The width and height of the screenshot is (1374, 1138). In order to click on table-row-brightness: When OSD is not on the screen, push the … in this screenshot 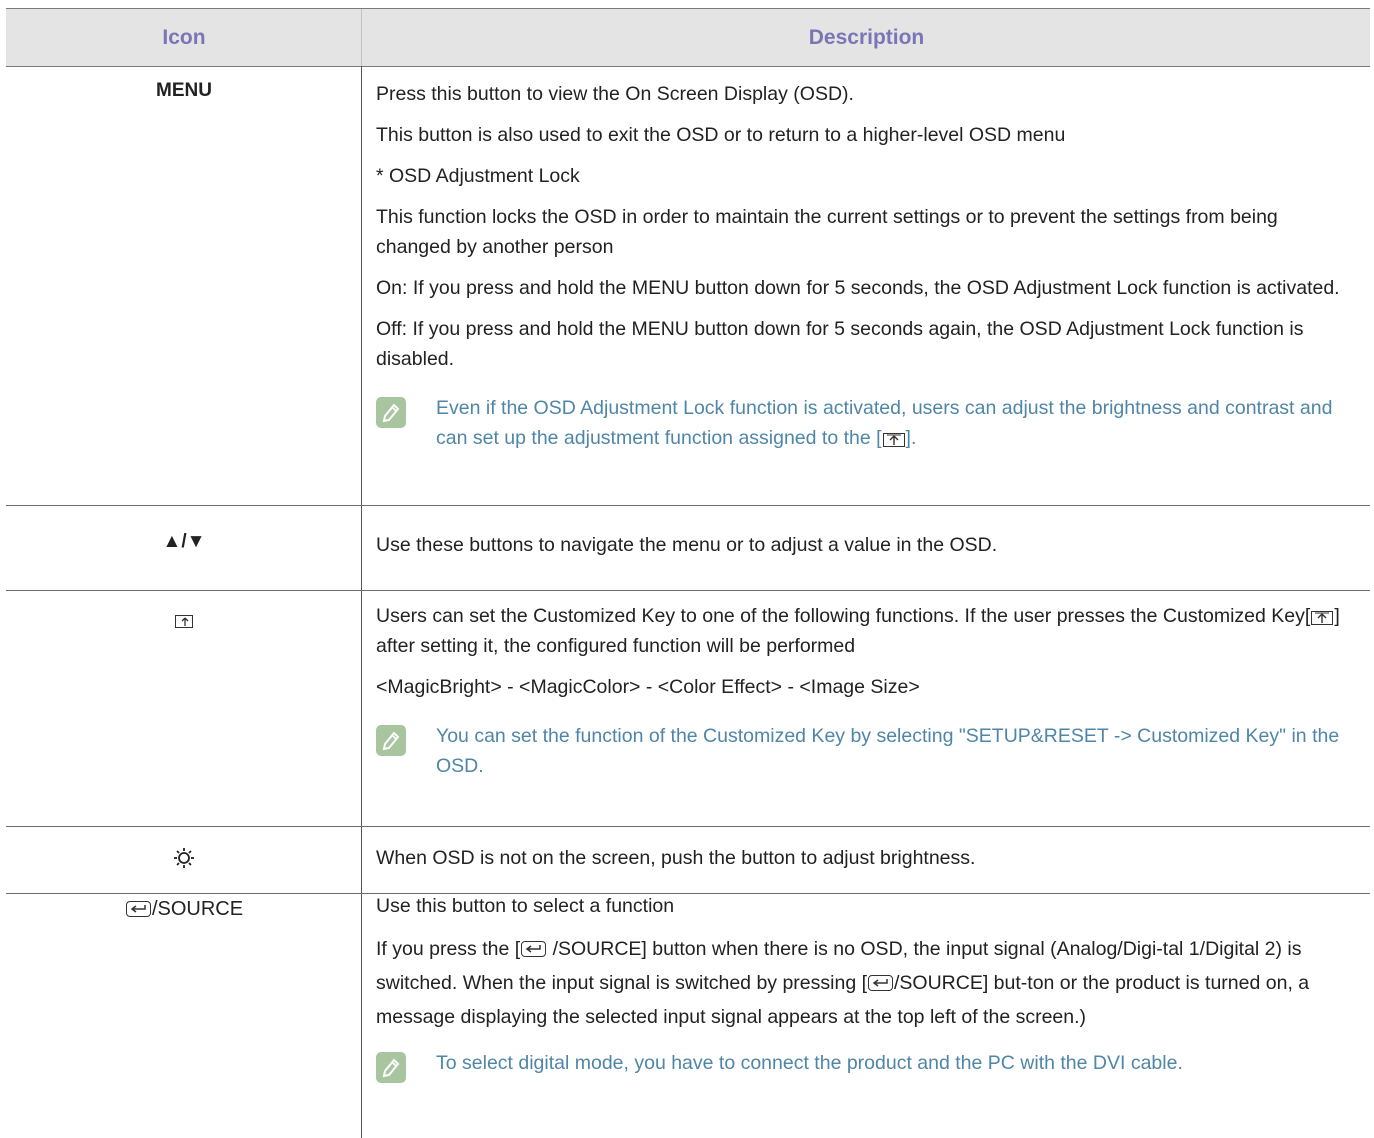, I will do `click(688, 860)`.